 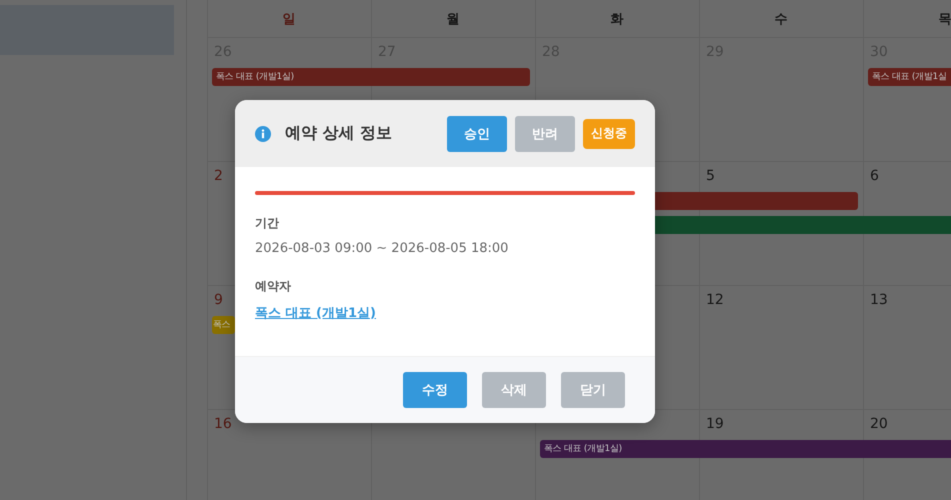 What do you see at coordinates (223, 325) in the screenshot?
I see `event-bar: 폭스` at bounding box center [223, 325].